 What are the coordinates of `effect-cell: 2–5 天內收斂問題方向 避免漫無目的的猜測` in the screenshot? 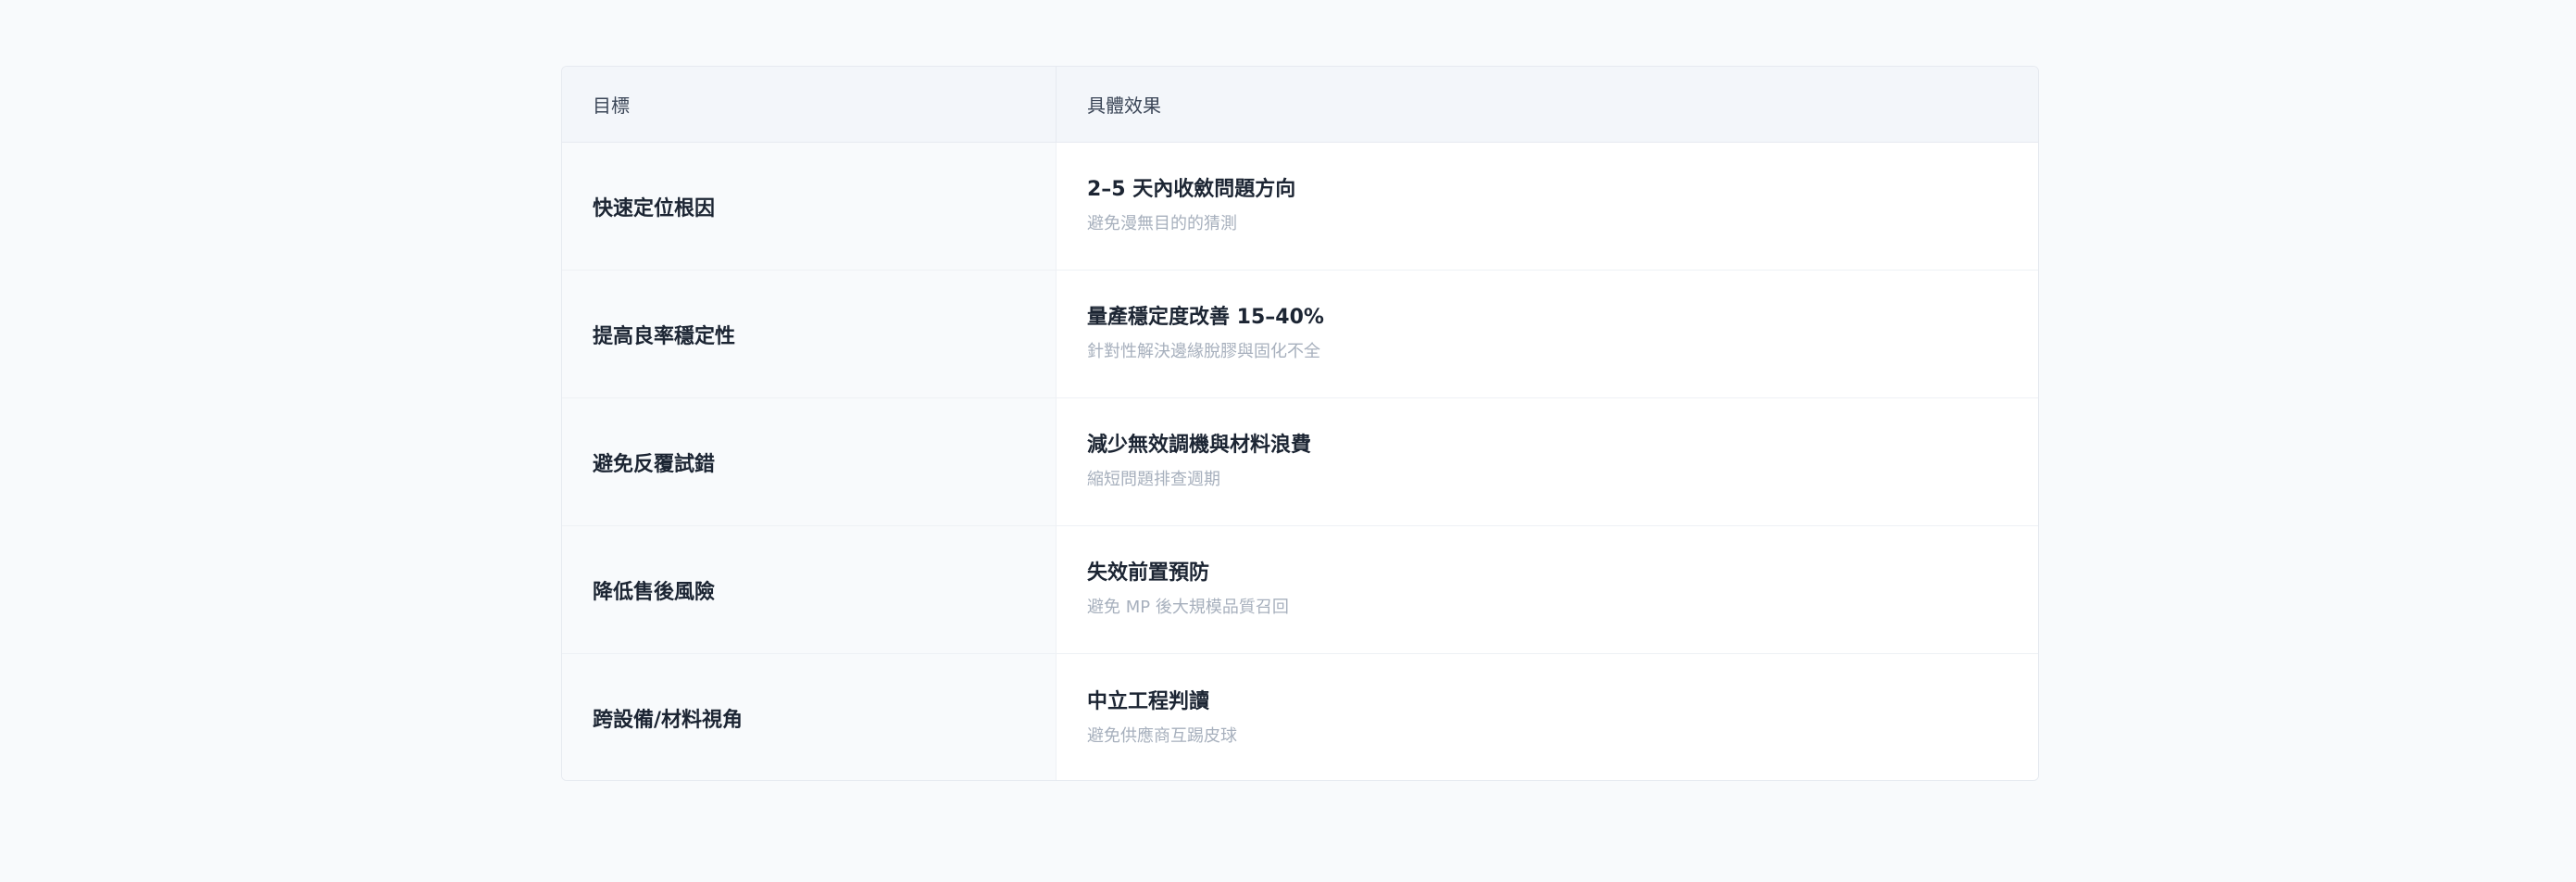 It's located at (1547, 206).